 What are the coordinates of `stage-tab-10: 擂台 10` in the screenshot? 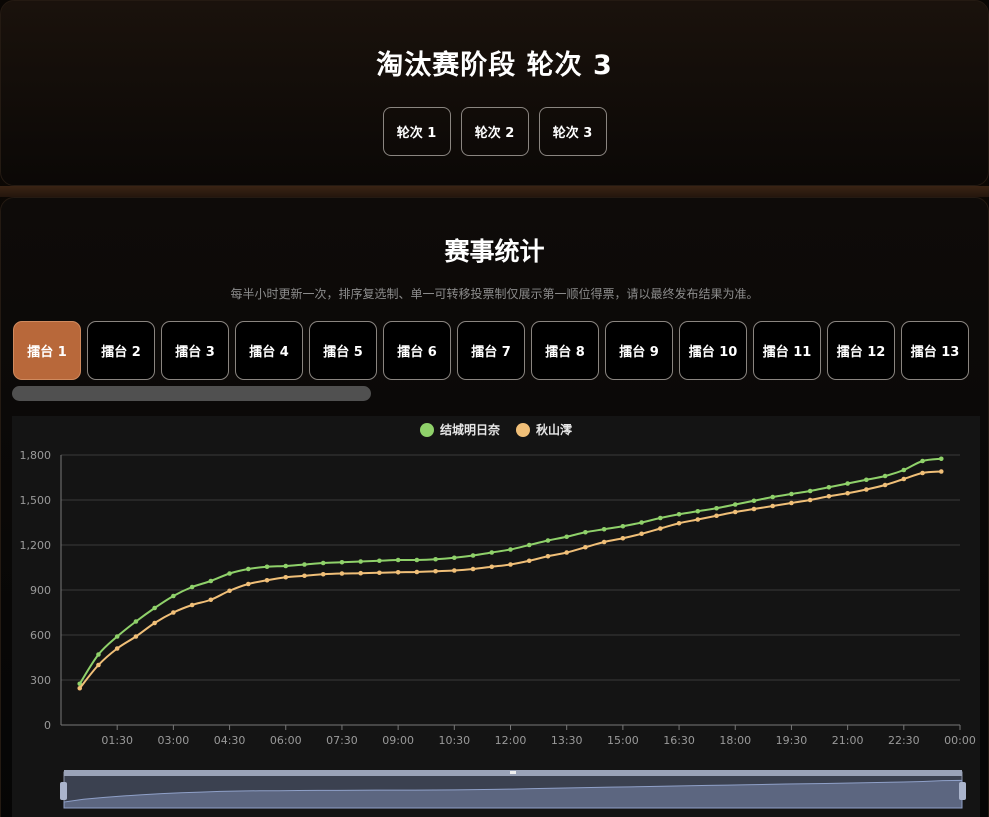 It's located at (713, 350).